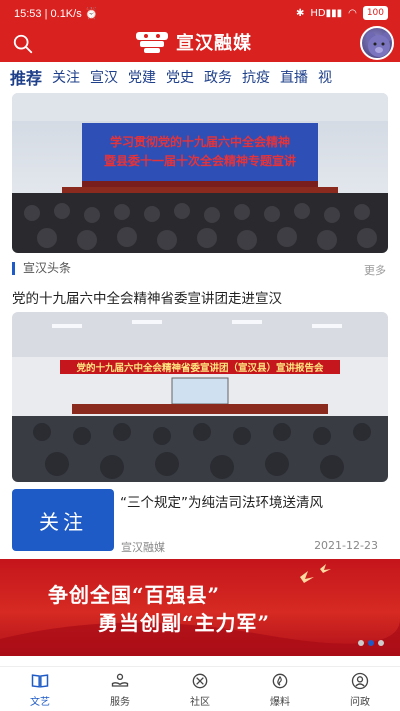 This screenshot has height=711, width=400. What do you see at coordinates (326, 13) in the screenshot?
I see `signal-icon: HD▮▮▮` at bounding box center [326, 13].